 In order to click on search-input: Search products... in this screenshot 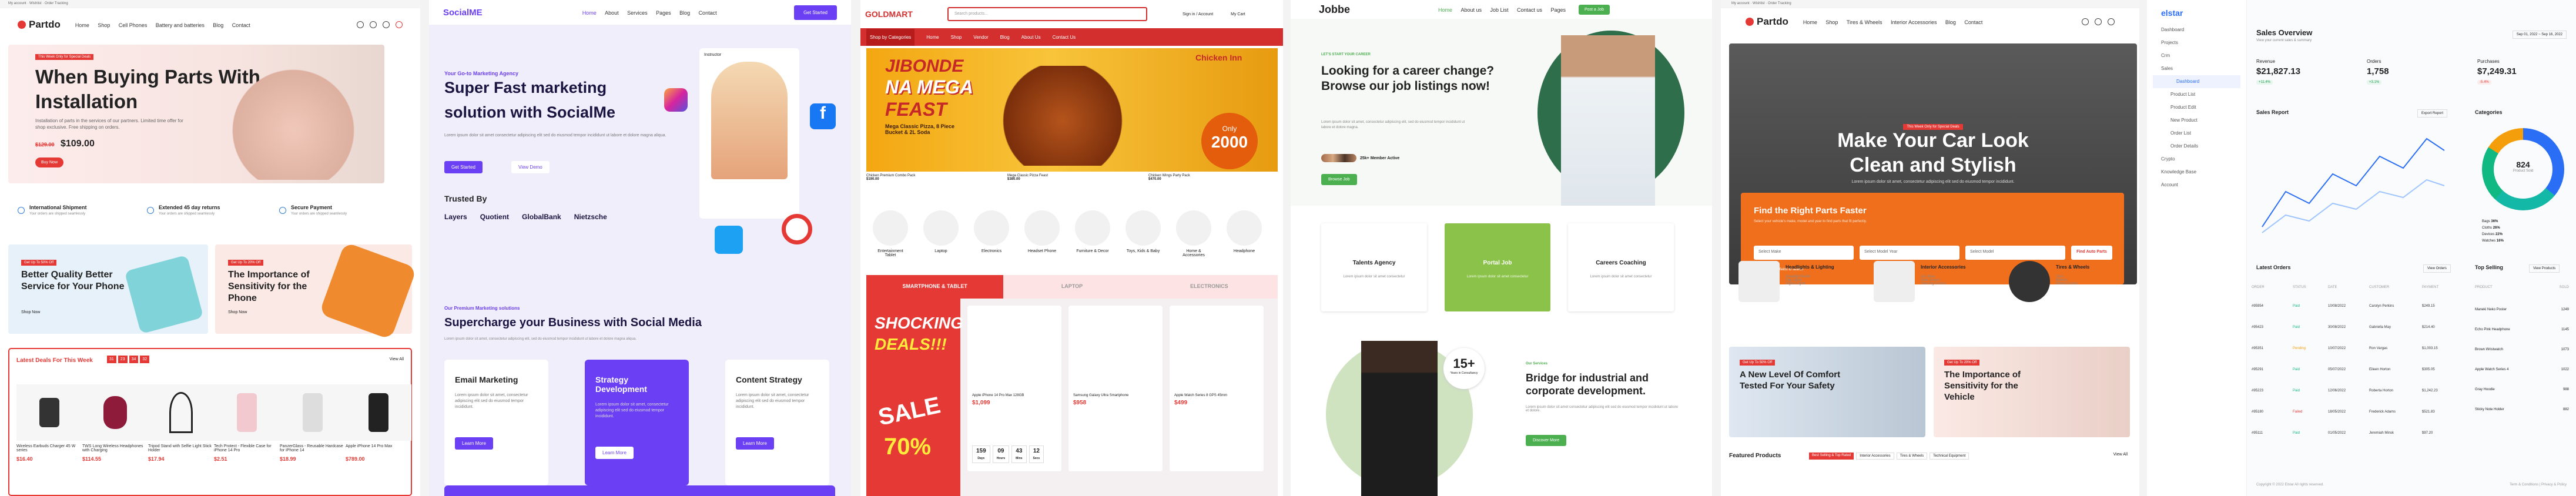, I will do `click(1047, 14)`.